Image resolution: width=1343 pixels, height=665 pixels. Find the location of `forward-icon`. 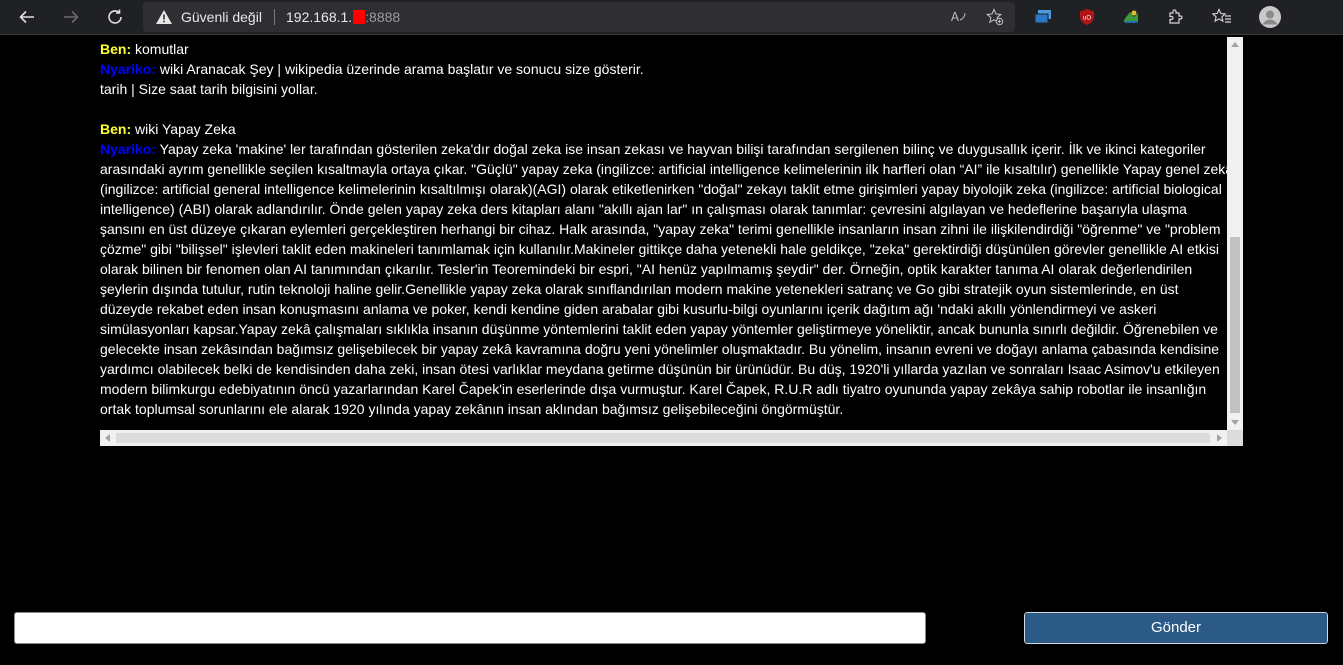

forward-icon is located at coordinates (71, 17).